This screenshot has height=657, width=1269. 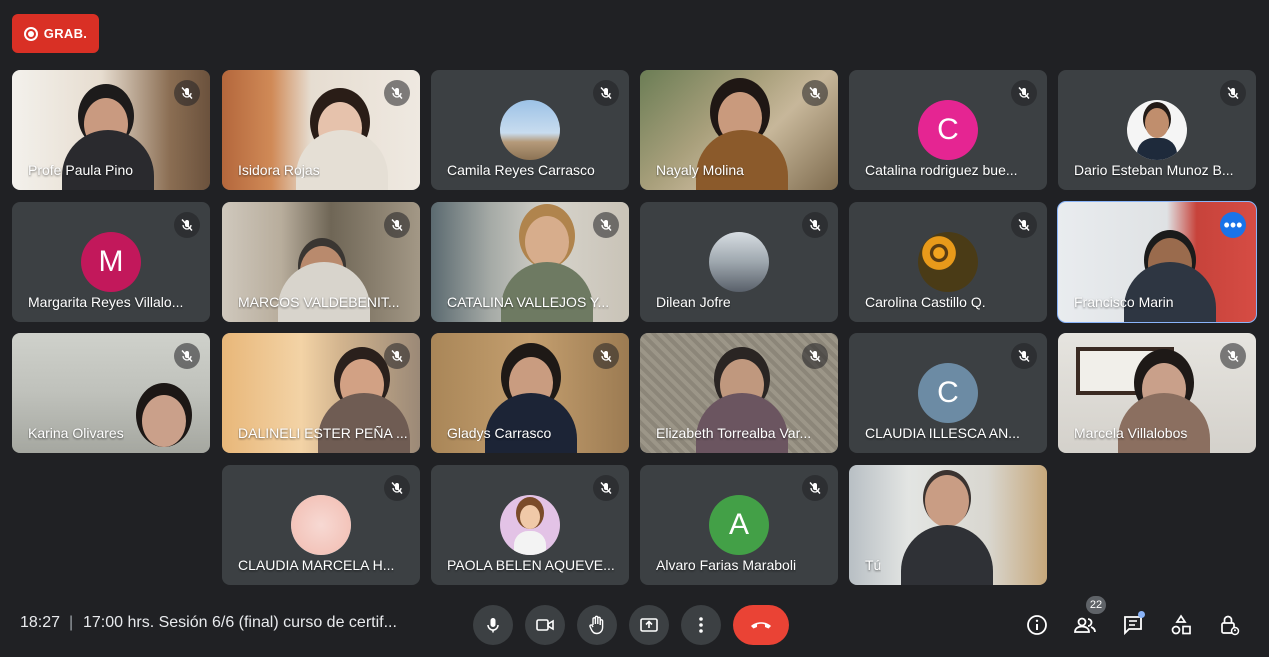 I want to click on participant-name: Gladys Carrasco, so click(x=499, y=433).